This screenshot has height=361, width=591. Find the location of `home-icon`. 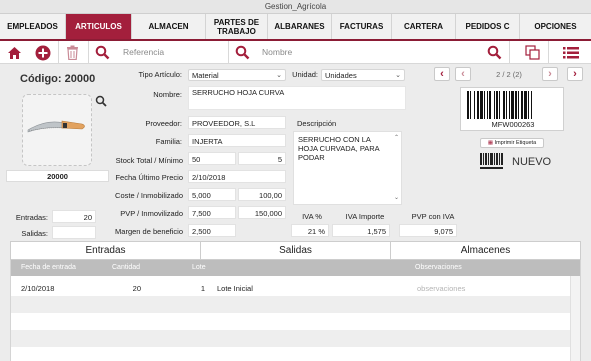

home-icon is located at coordinates (14, 52).